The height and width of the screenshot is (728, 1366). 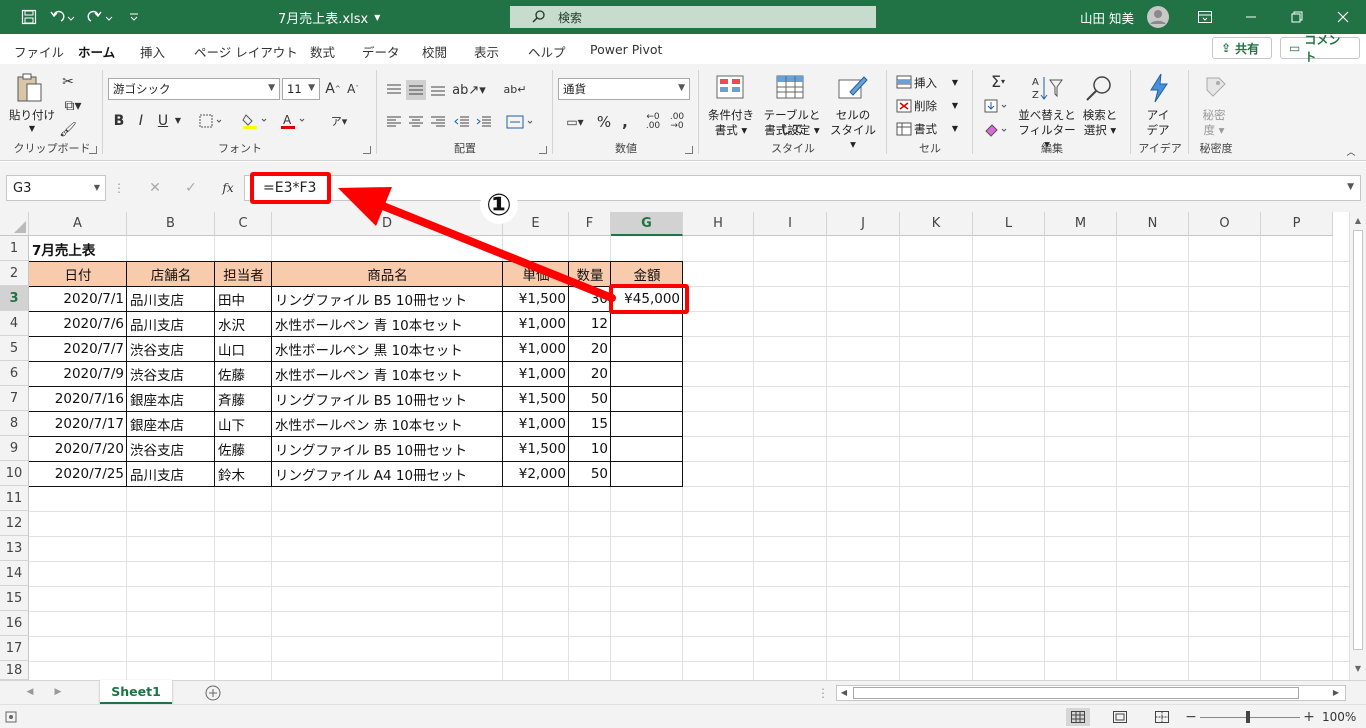 I want to click on clipboard-launcher-icon, so click(x=93, y=150).